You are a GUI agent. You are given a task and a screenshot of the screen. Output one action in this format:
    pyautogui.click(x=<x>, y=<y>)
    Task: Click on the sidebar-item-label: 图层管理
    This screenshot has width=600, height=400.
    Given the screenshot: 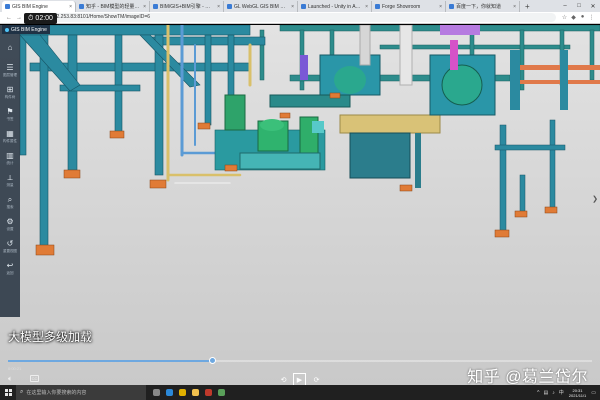 What is the action you would take?
    pyautogui.click(x=10, y=74)
    